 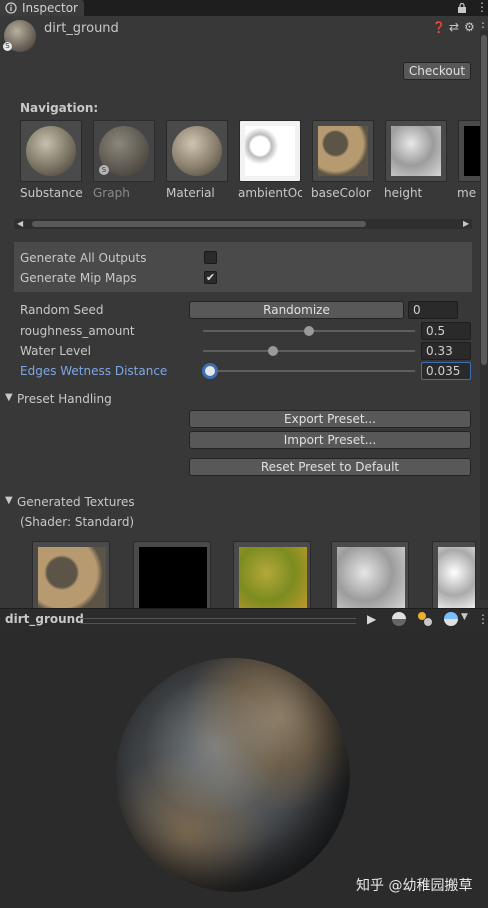 I want to click on nav-label-metallic: me, so click(x=467, y=193).